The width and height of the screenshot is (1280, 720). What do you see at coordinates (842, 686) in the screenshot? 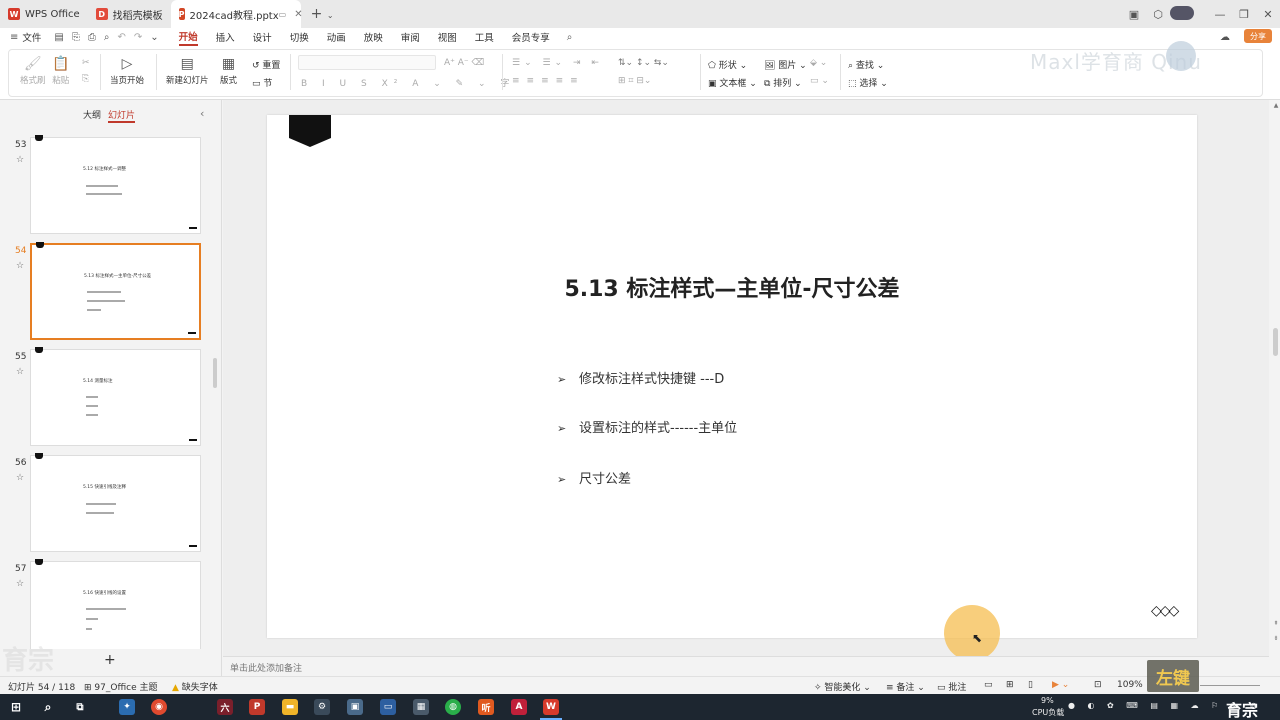
I see `smart-beautify-button: ✧ 智能美化 ⌄` at bounding box center [842, 686].